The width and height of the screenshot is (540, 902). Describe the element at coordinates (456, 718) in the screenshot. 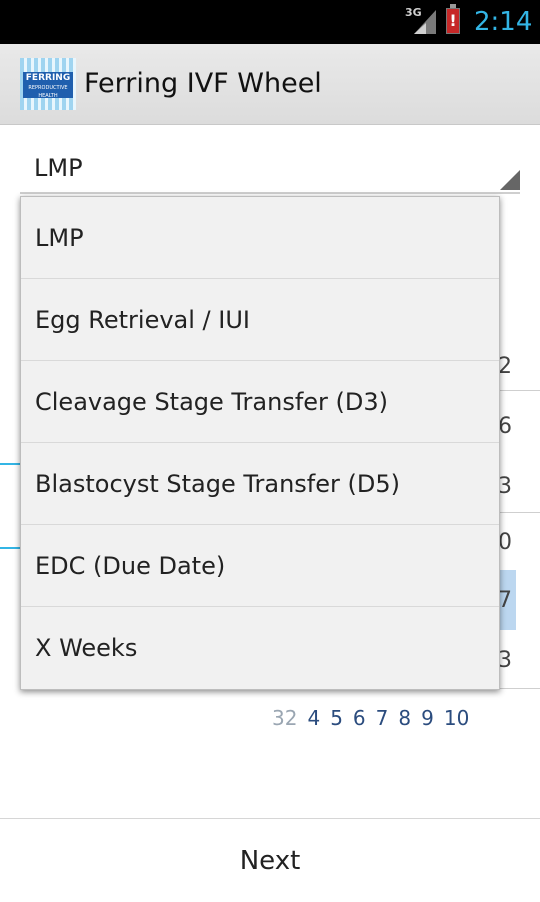

I see `week-number: 10` at that location.